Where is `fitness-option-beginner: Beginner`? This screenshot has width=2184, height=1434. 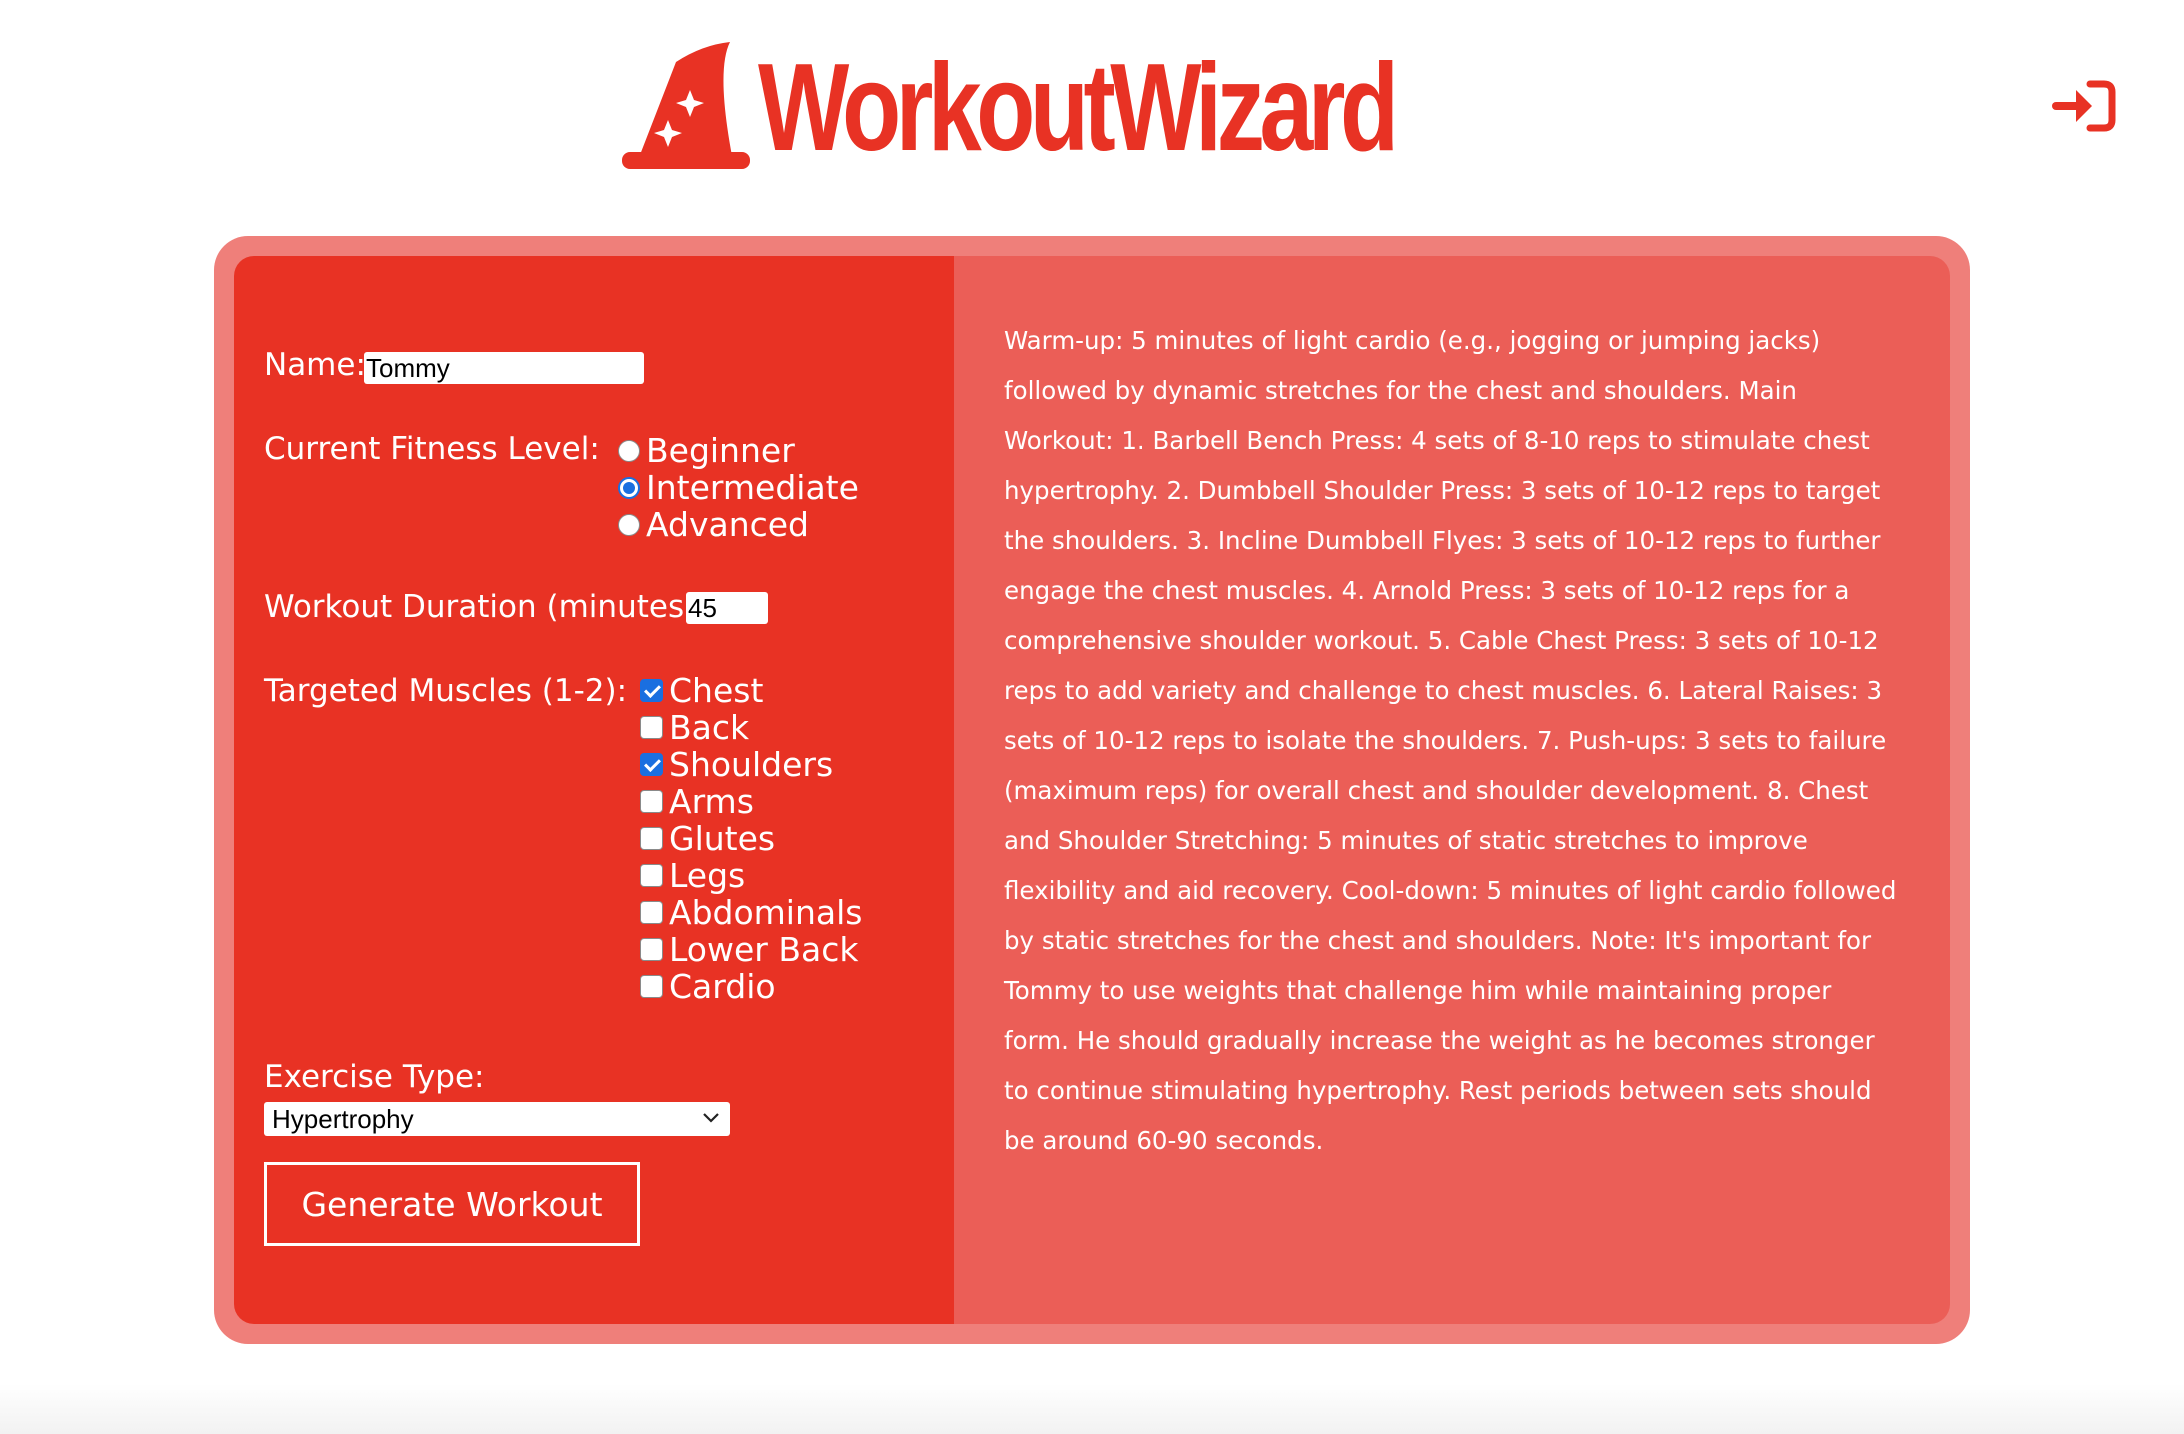
fitness-option-beginner: Beginner is located at coordinates (706, 450).